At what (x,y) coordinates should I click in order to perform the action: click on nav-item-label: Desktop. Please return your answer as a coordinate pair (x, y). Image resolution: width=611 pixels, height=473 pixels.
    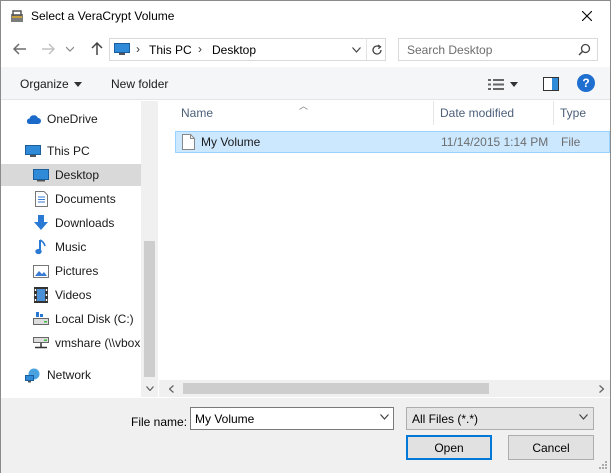
    Looking at the image, I should click on (77, 175).